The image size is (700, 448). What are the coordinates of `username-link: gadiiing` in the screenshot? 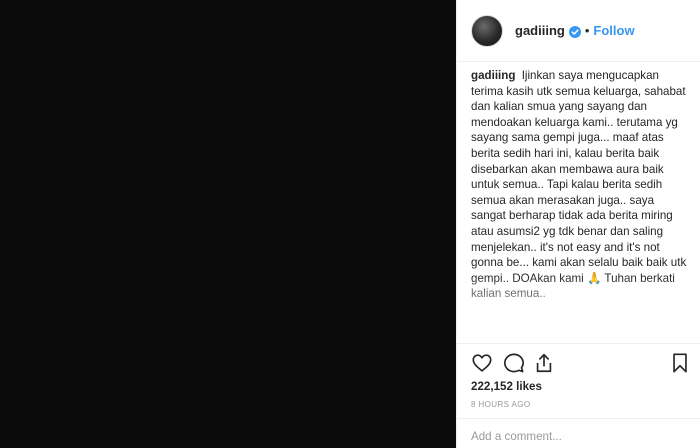 It's located at (540, 30).